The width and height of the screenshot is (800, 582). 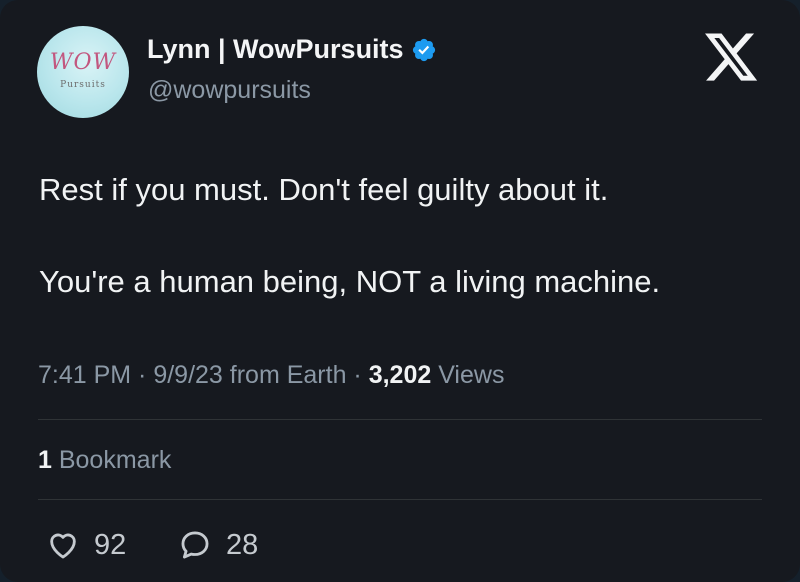 I want to click on views-count: 3,202, so click(x=400, y=375).